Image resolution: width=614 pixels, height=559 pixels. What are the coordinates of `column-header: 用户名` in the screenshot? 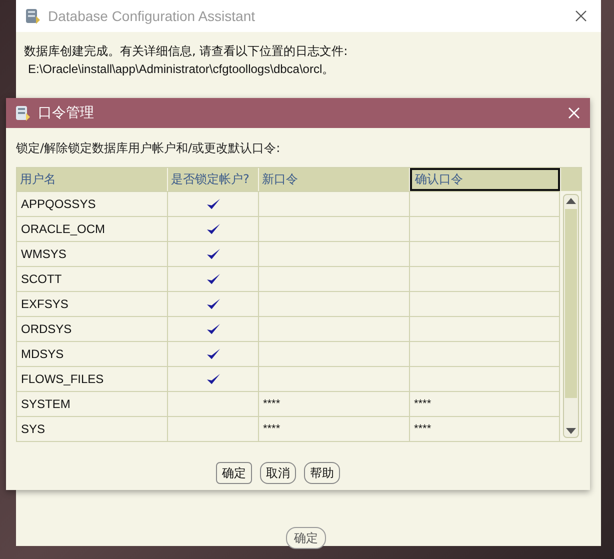 It's located at (92, 179).